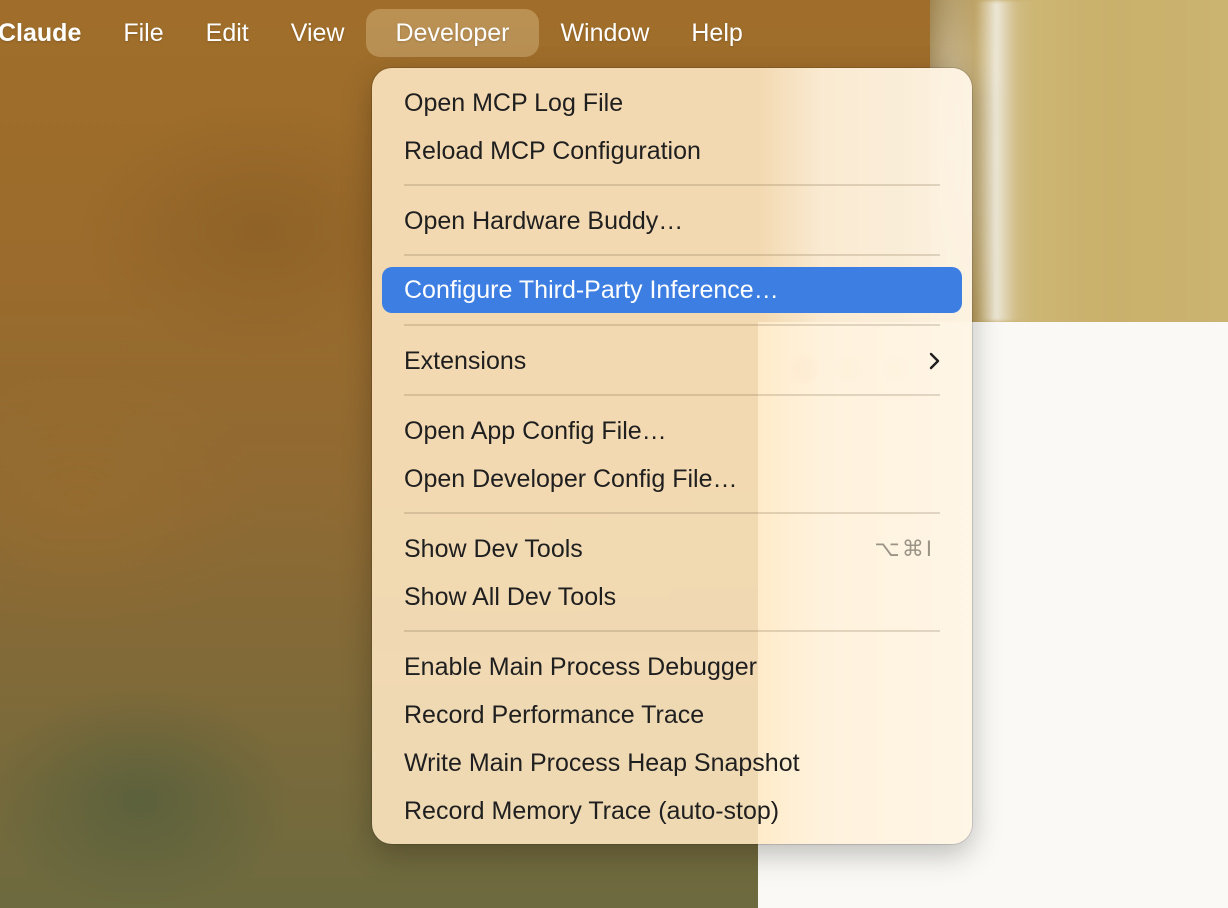 This screenshot has height=908, width=1228. Describe the element at coordinates (227, 33) in the screenshot. I see `menubar-edit: Edit` at that location.